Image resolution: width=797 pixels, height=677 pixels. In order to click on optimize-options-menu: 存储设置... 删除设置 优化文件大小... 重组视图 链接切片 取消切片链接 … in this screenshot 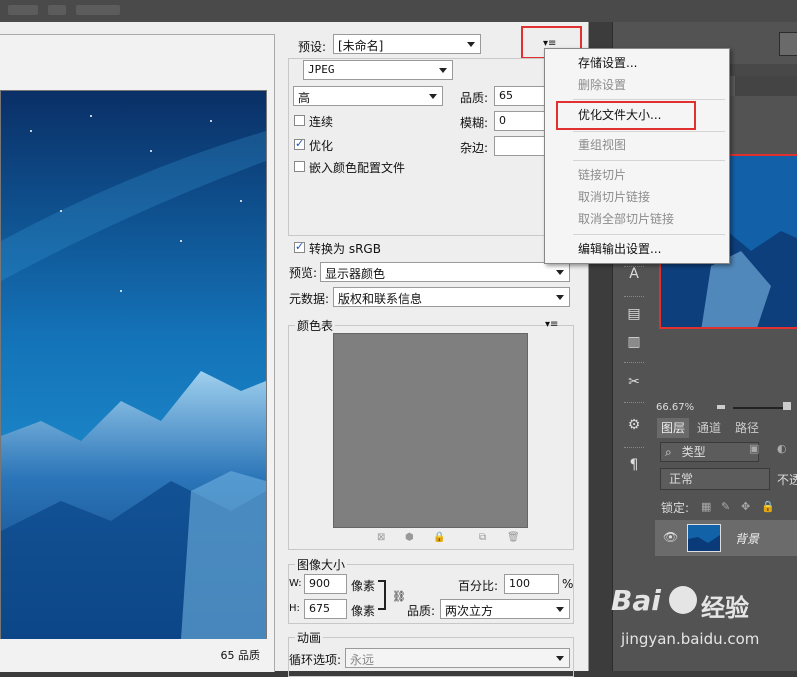, I will do `click(637, 156)`.